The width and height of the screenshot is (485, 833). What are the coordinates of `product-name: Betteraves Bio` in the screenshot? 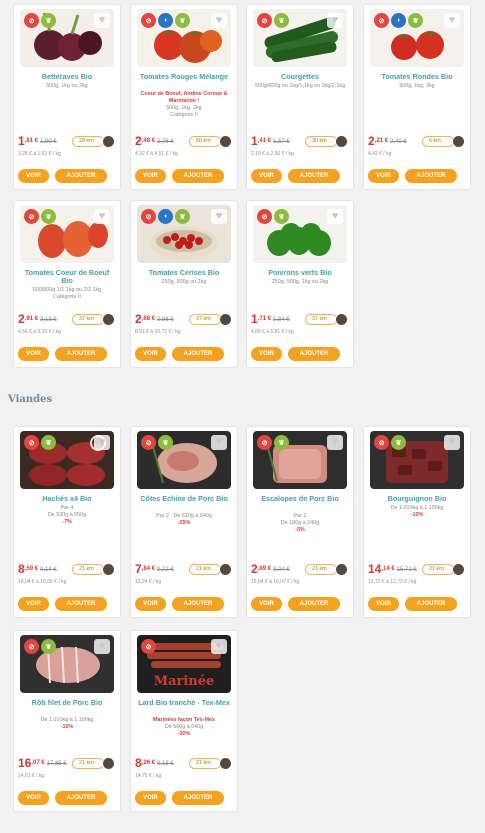 It's located at (67, 77).